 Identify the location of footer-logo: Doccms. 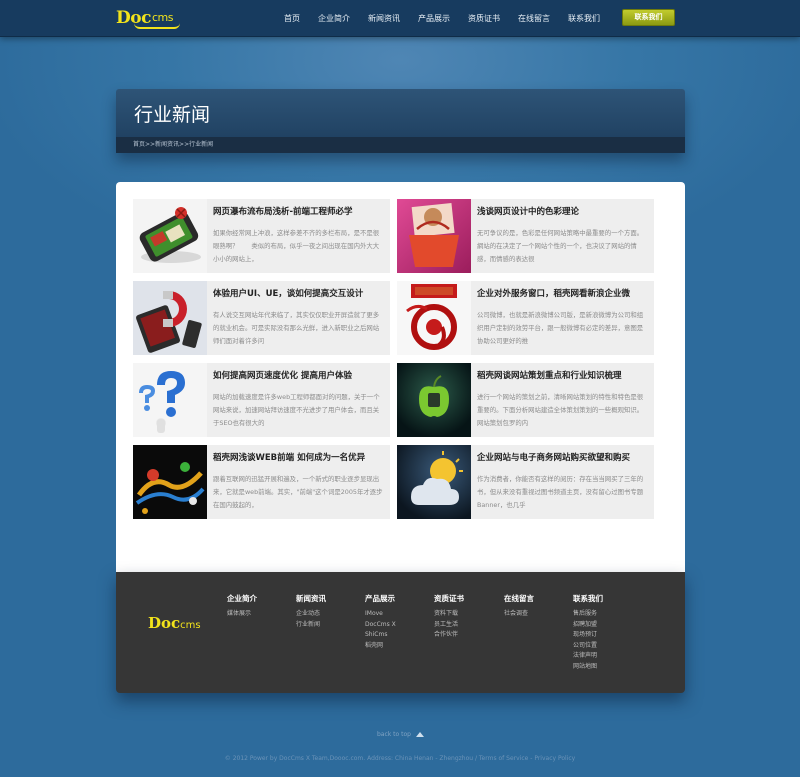
(174, 623).